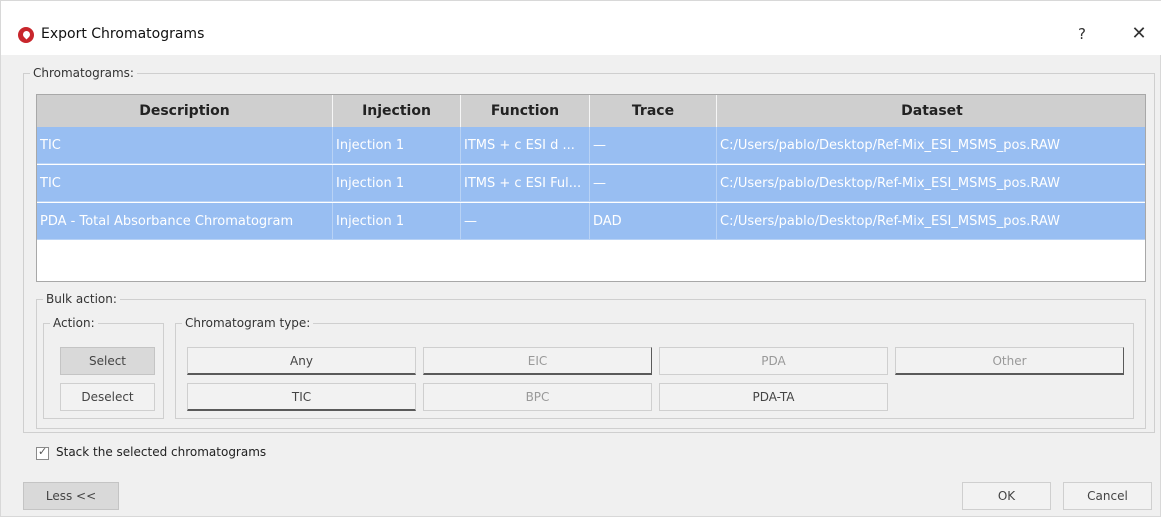  What do you see at coordinates (42, 452) in the screenshot?
I see `stack-checkbox` at bounding box center [42, 452].